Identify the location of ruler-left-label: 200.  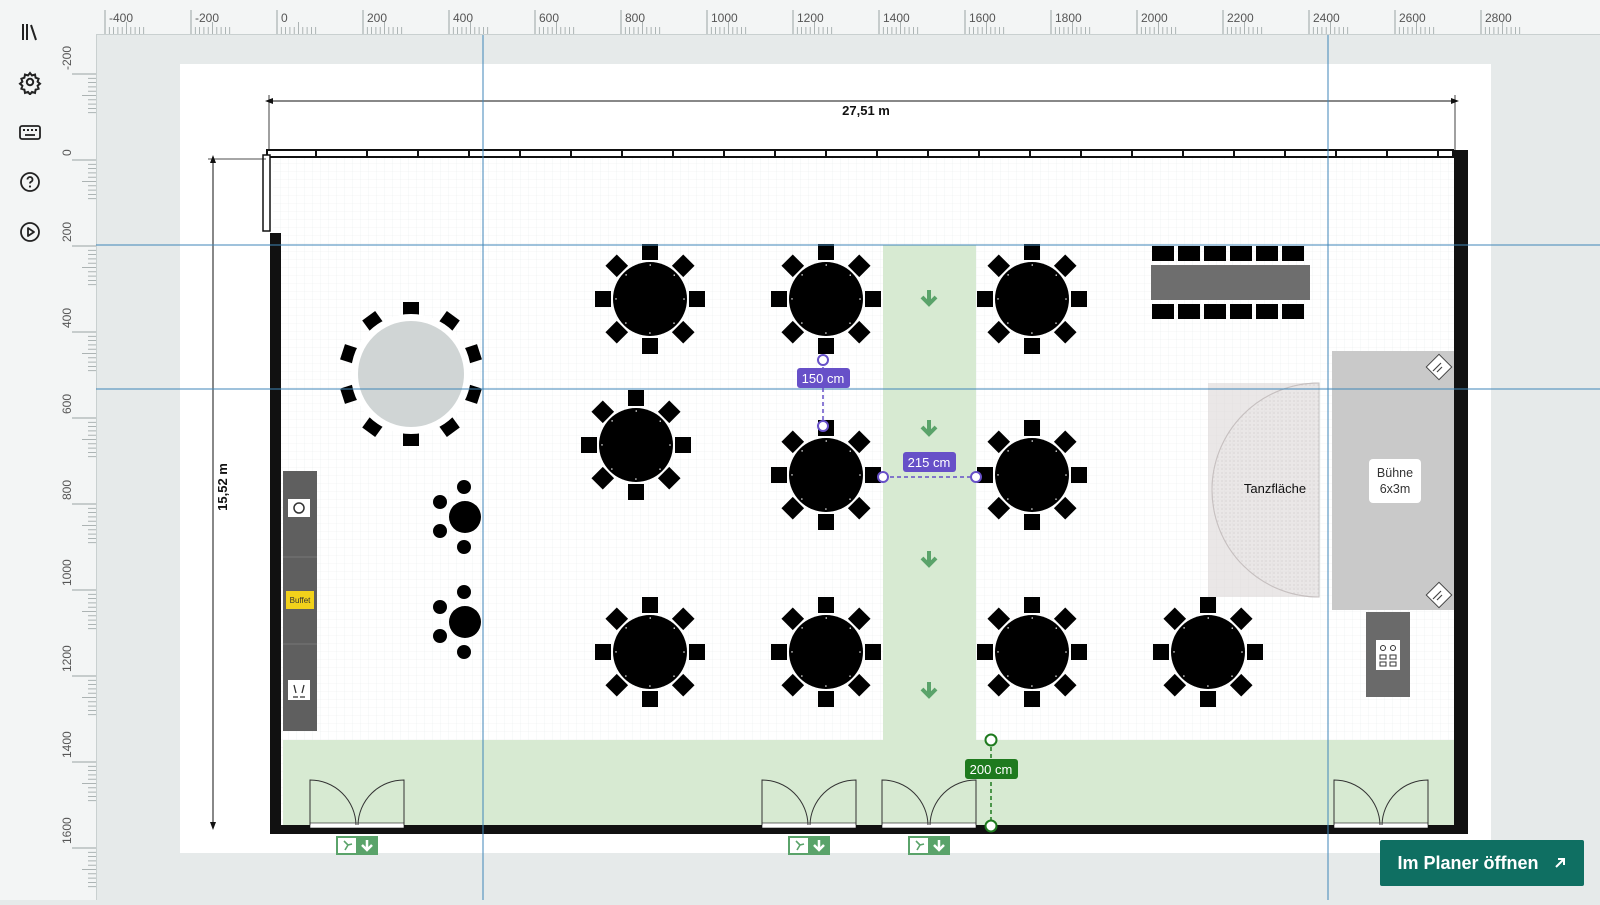
(67, 232).